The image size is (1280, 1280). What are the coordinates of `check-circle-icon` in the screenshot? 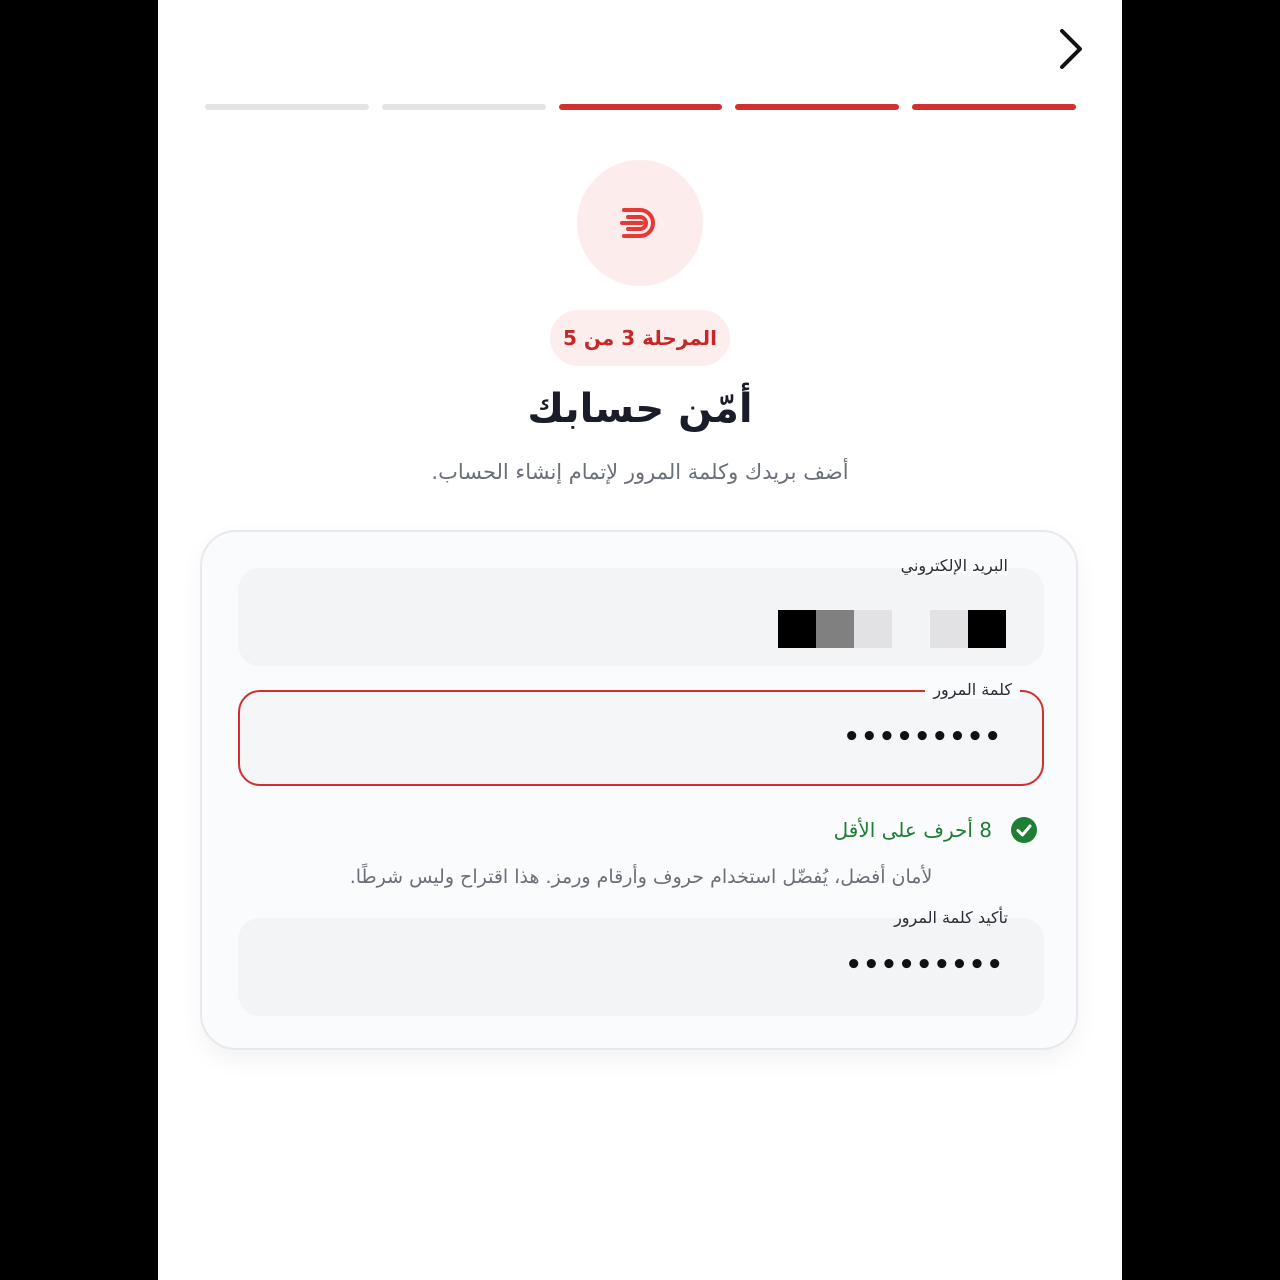 It's located at (1024, 830).